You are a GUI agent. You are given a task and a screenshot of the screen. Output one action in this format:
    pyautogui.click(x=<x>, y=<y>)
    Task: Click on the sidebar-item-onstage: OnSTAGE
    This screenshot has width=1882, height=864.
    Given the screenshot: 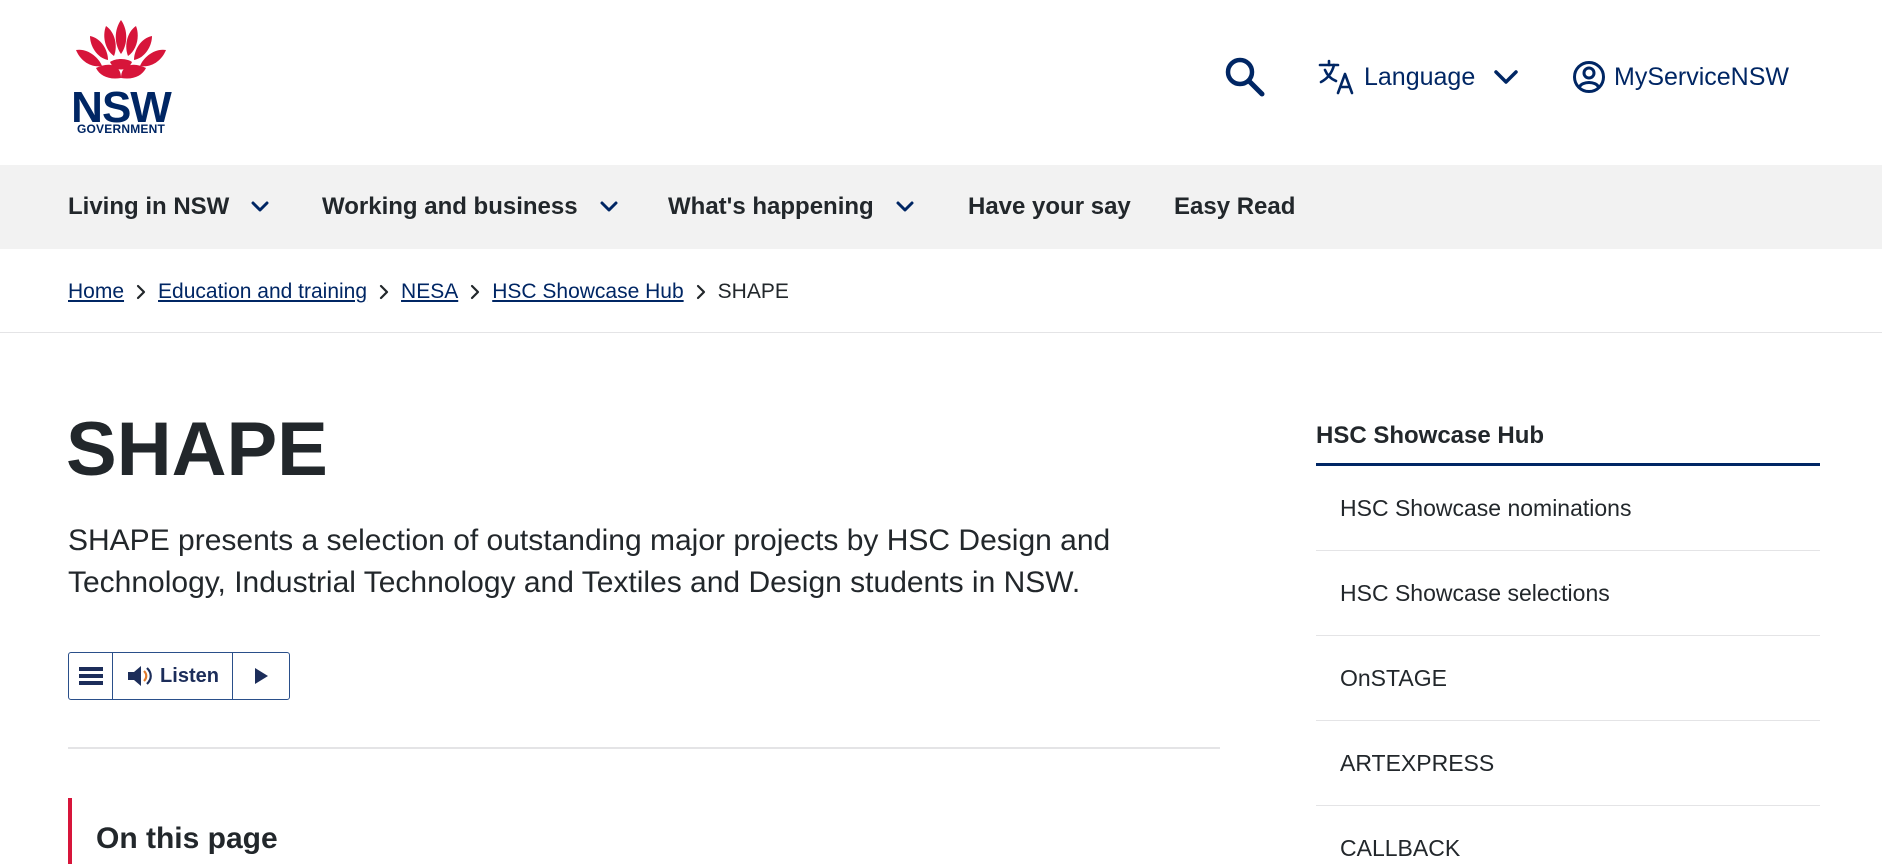 What is the action you would take?
    pyautogui.click(x=1568, y=678)
    